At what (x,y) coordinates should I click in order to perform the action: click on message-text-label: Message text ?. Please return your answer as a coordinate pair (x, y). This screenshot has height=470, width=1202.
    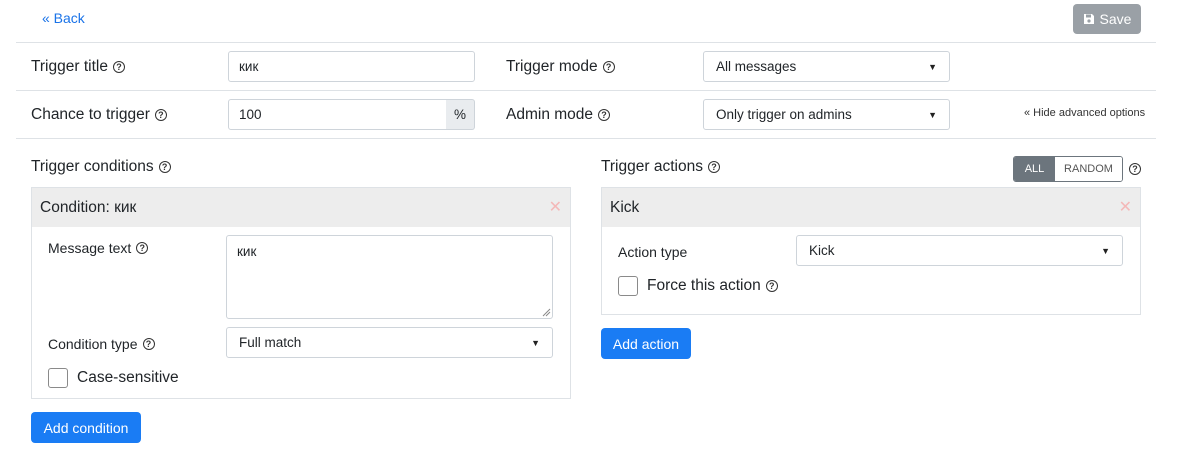
    Looking at the image, I should click on (98, 248).